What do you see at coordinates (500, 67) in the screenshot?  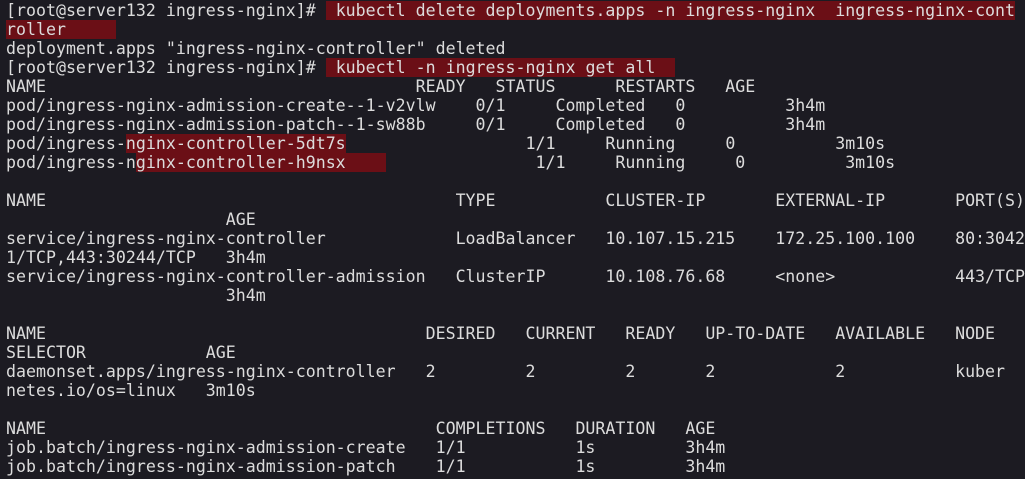 I see `highlighted-text: kubectl -n ingress-nginx get all` at bounding box center [500, 67].